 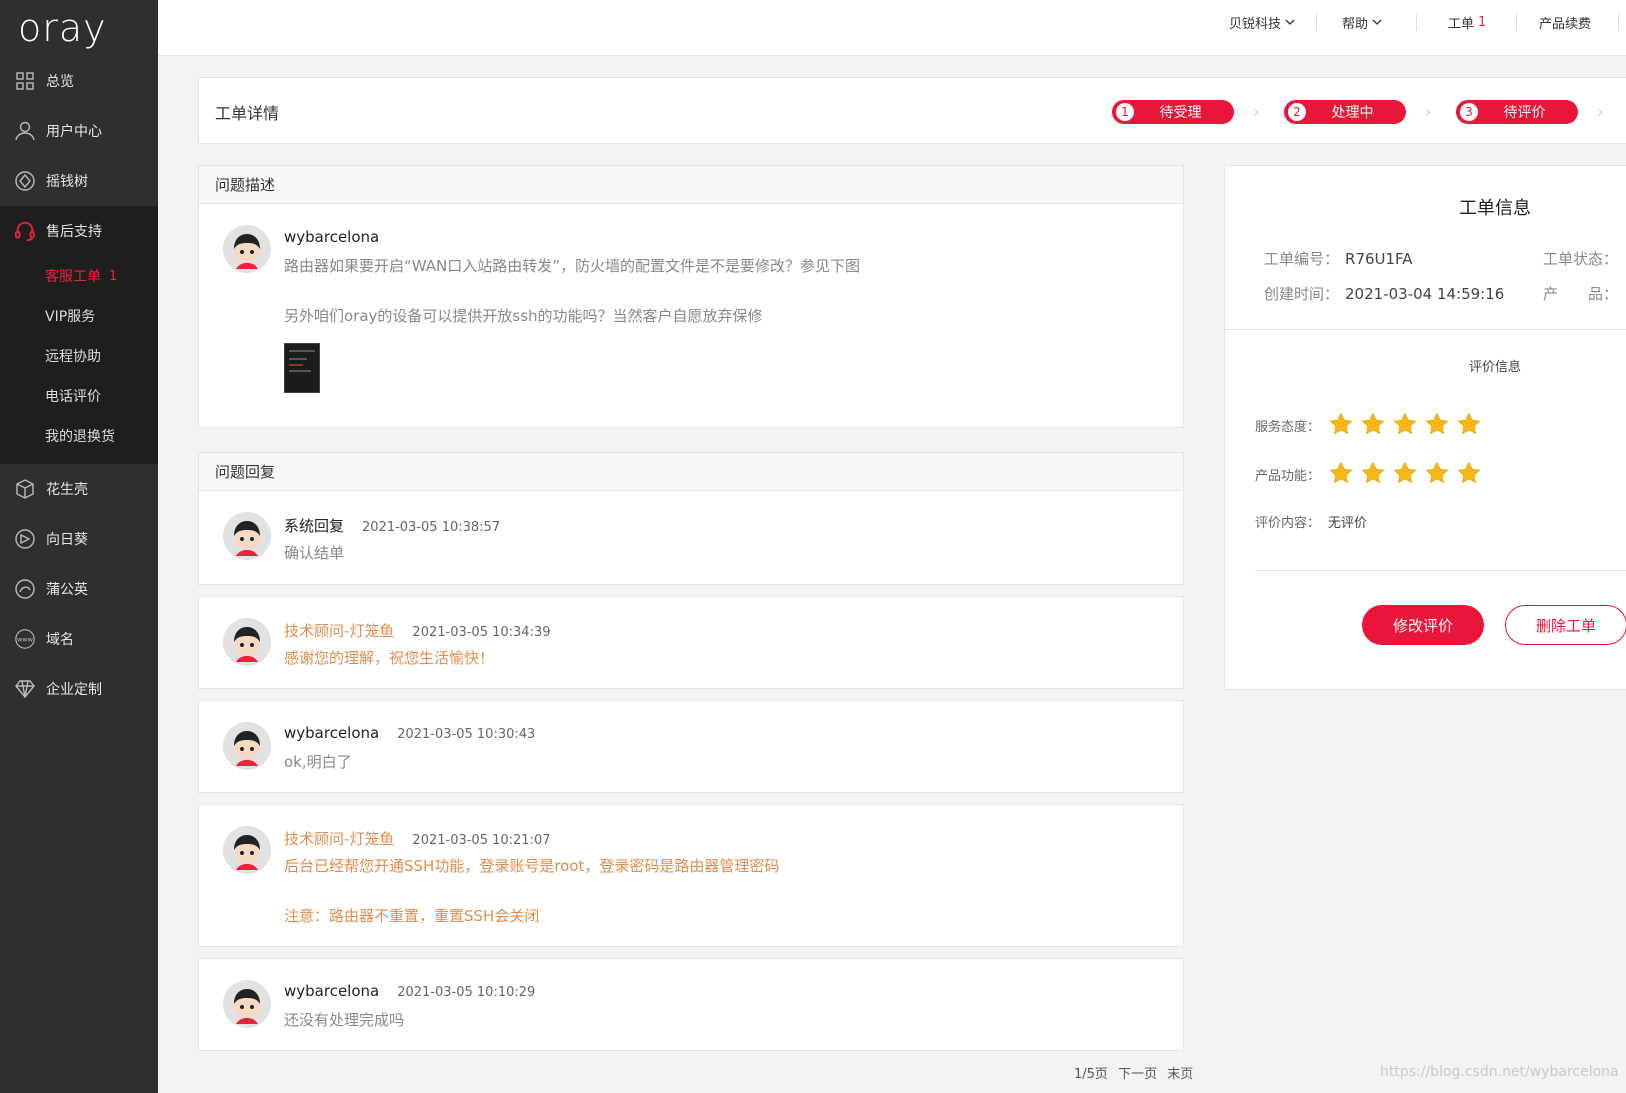 I want to click on sidebar-item-label: 蒲公英, so click(x=67, y=590).